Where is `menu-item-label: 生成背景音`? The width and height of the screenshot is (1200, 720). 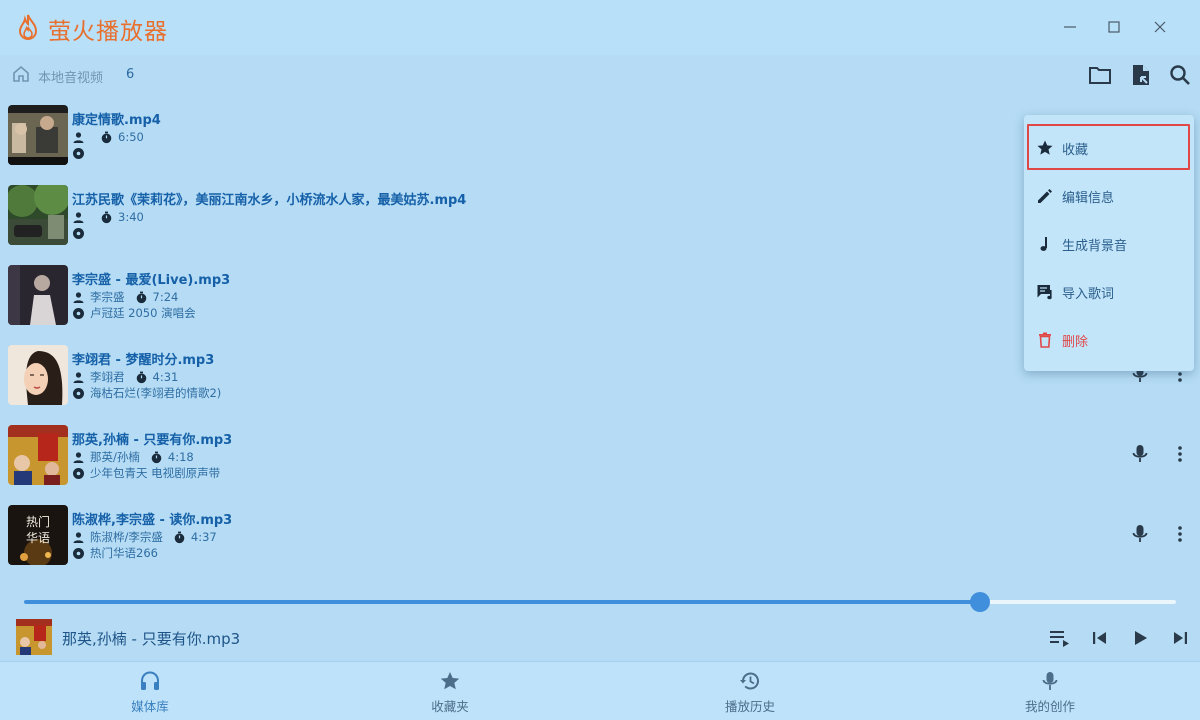 menu-item-label: 生成背景音 is located at coordinates (1095, 246).